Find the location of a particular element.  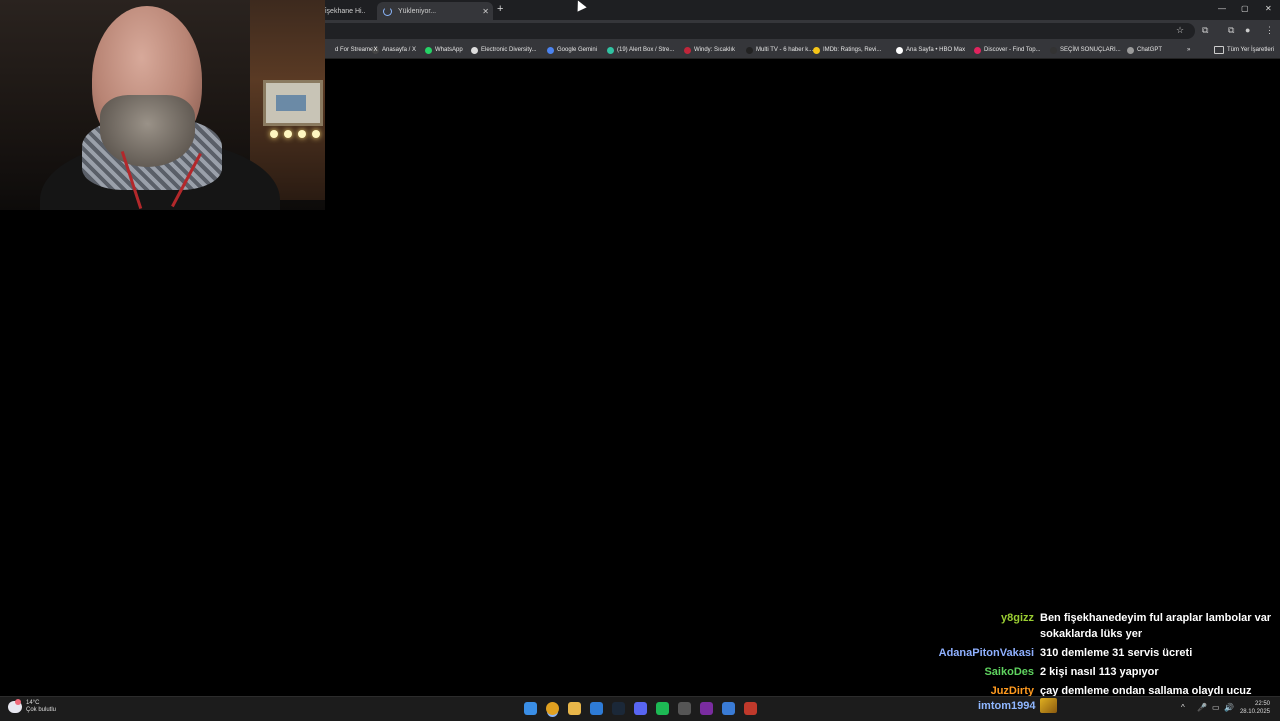

file-explorer-icon is located at coordinates (574, 708).